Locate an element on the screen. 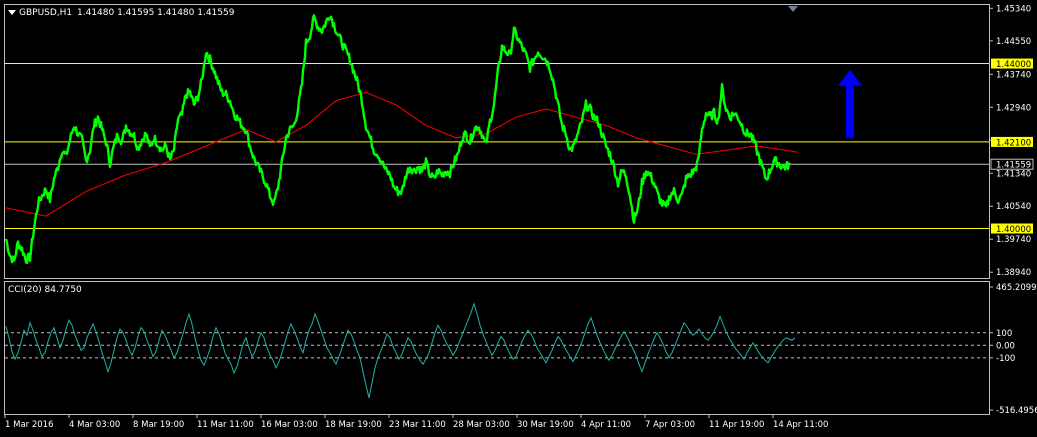  time-axis-label: 14 Apr 11:00 is located at coordinates (800, 425).